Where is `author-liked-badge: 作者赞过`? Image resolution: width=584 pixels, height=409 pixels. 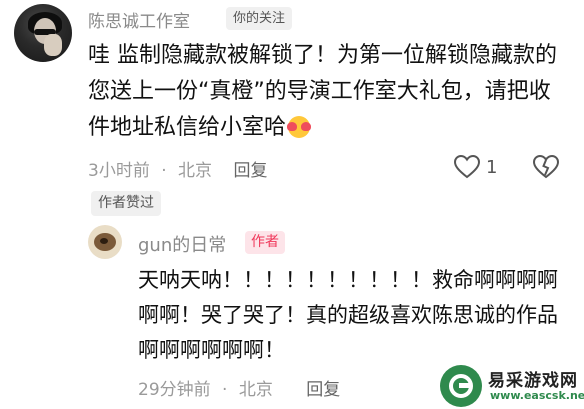 author-liked-badge: 作者赞过 is located at coordinates (126, 203).